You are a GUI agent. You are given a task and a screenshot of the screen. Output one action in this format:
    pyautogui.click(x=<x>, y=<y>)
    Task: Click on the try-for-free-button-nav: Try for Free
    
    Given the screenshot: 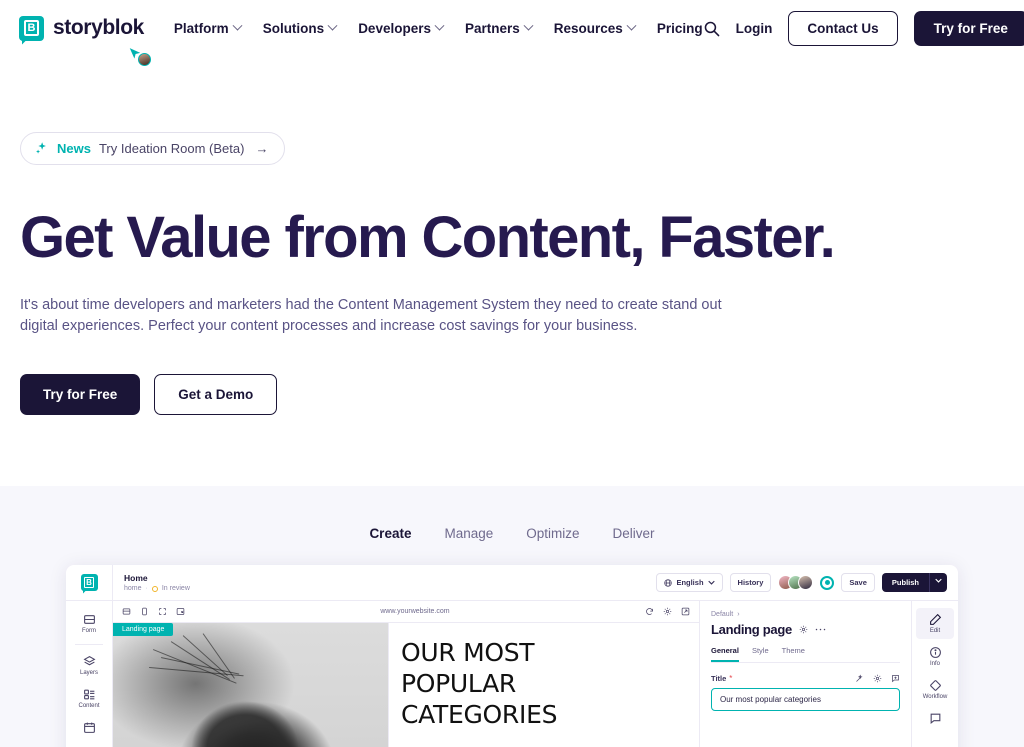 What is the action you would take?
    pyautogui.click(x=968, y=28)
    